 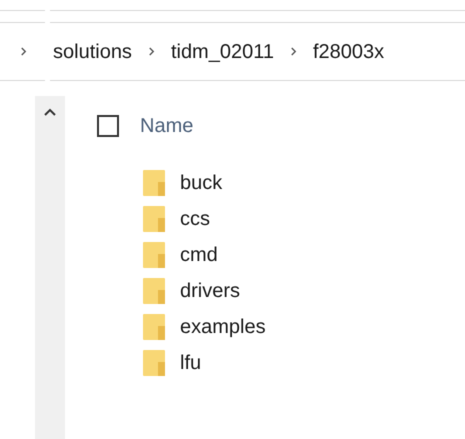 What do you see at coordinates (108, 126) in the screenshot?
I see `select-all-checkbox` at bounding box center [108, 126].